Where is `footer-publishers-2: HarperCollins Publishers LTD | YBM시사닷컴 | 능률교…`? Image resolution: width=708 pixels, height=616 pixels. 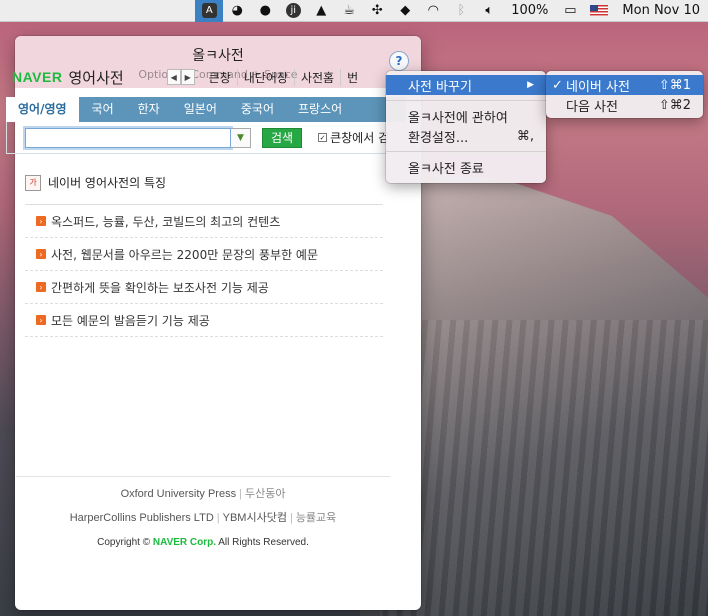 footer-publishers-2: HarperCollins Publishers LTD | YBM시사닷컴 | 능률교… is located at coordinates (203, 518).